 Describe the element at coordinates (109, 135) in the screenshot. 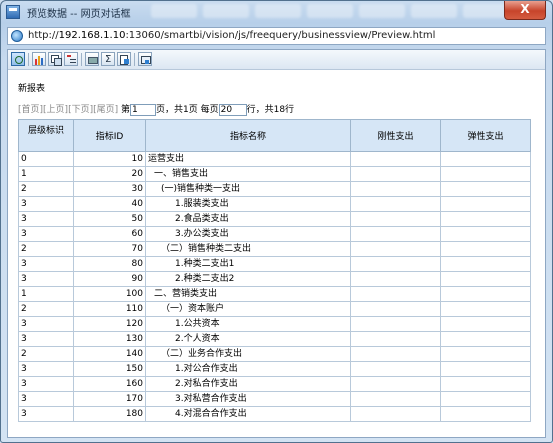

I see `column-header-id: 指标ID` at that location.